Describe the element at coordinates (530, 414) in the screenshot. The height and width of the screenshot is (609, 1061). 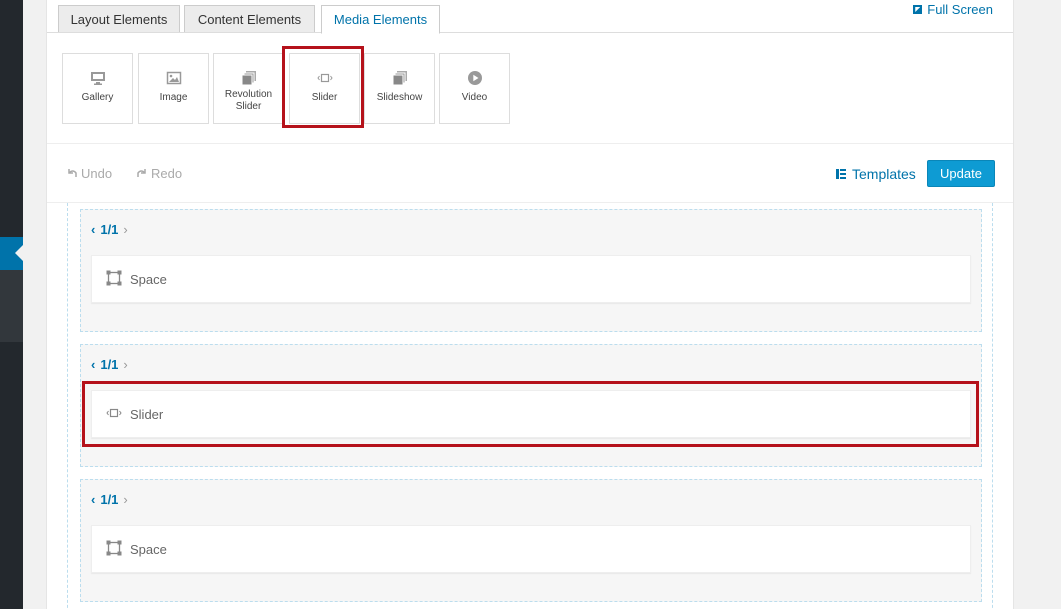
I see `slider-element-highlight` at that location.